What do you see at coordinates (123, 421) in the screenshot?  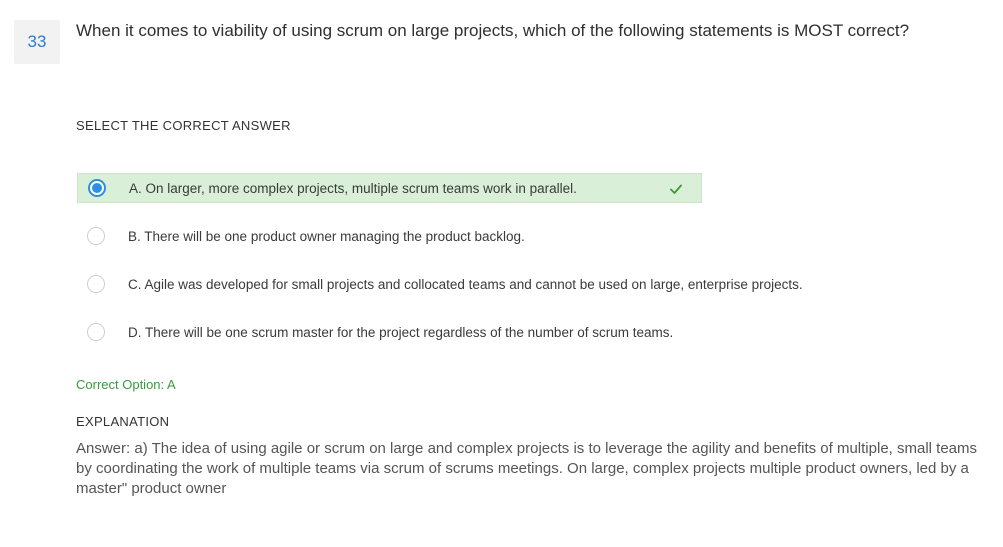 I see `explanation-label: EXPLANATION` at bounding box center [123, 421].